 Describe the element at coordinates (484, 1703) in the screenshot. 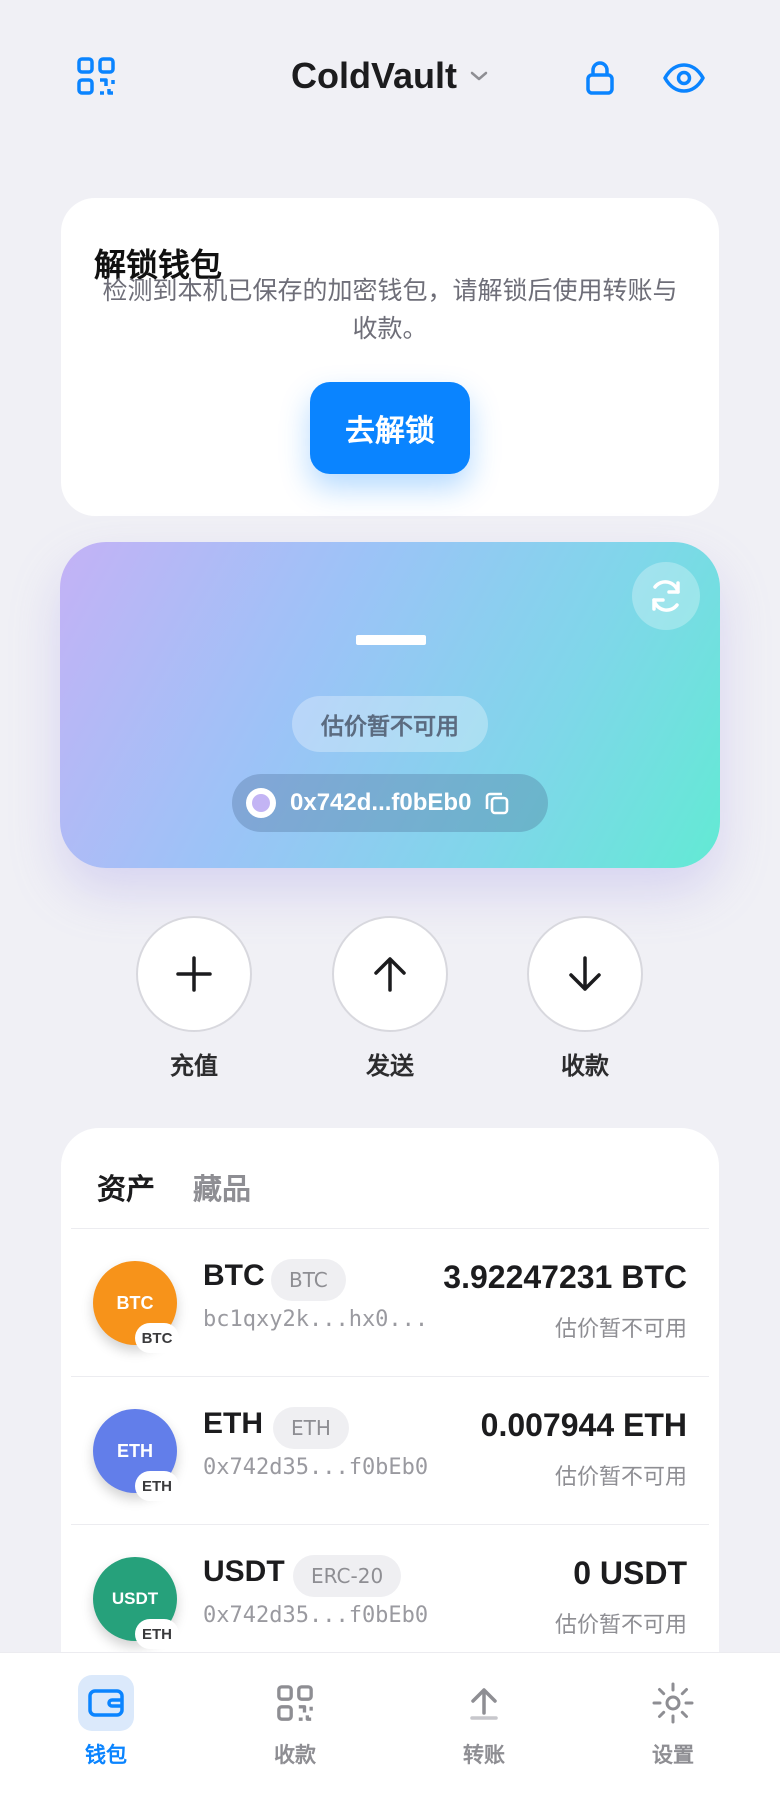

I see `transfer-up-icon` at that location.